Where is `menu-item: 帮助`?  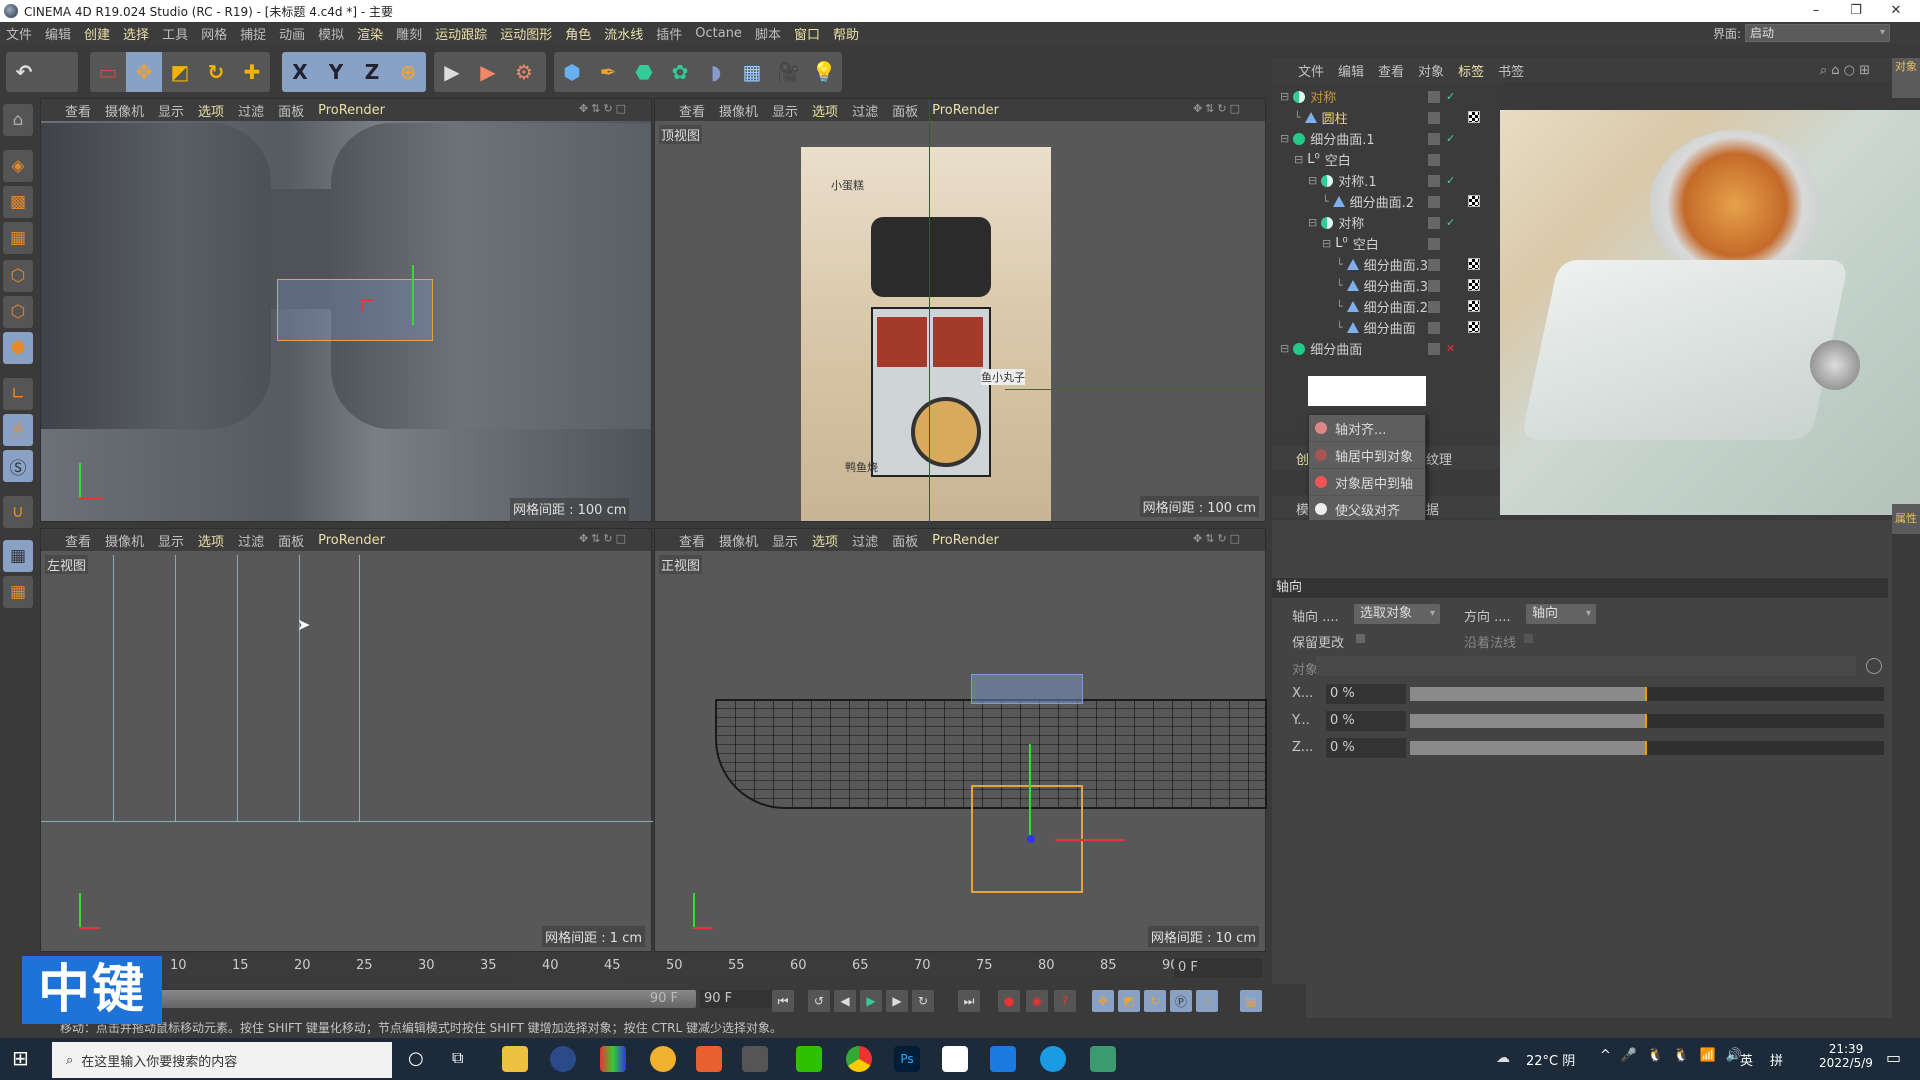
menu-item: 帮助 is located at coordinates (846, 33).